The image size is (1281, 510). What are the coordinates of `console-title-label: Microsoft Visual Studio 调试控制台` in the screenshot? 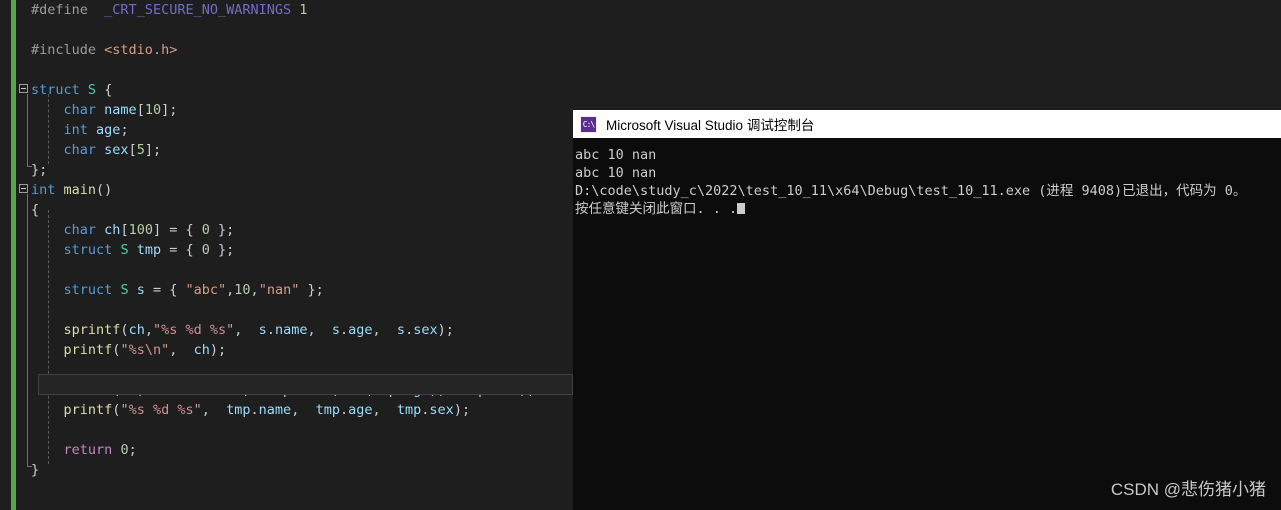 It's located at (710, 125).